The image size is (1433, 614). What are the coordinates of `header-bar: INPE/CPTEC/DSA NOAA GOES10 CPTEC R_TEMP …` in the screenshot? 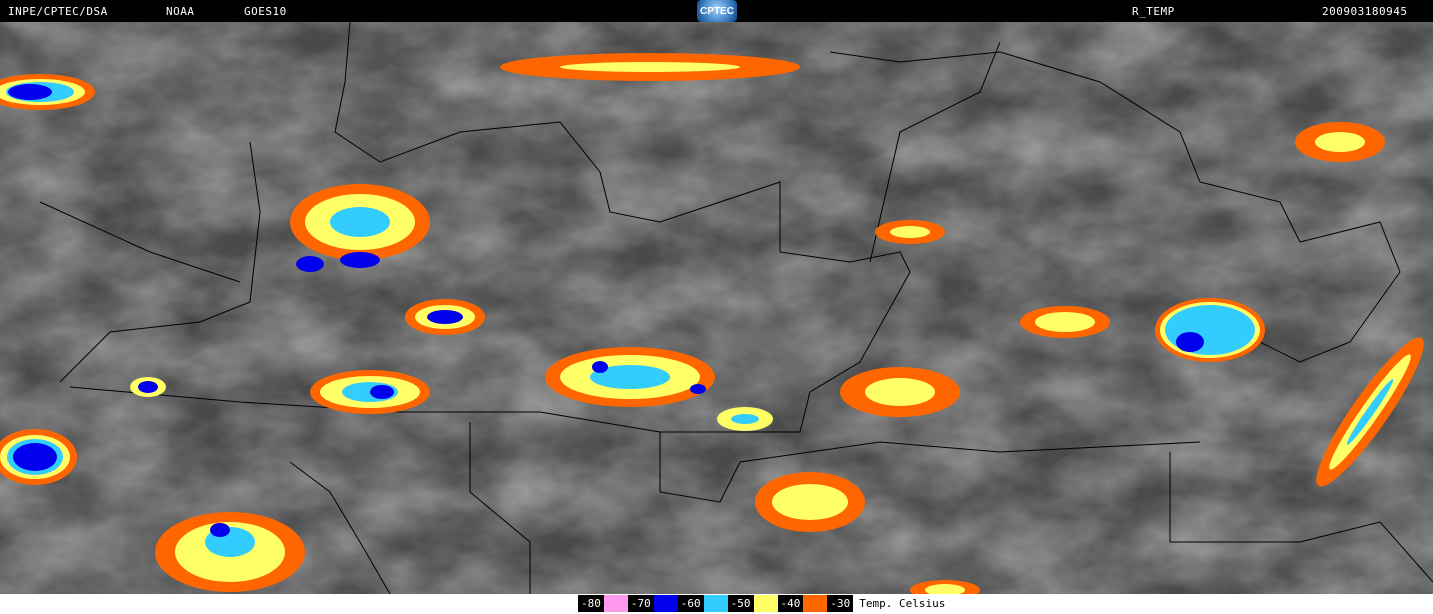 It's located at (716, 11).